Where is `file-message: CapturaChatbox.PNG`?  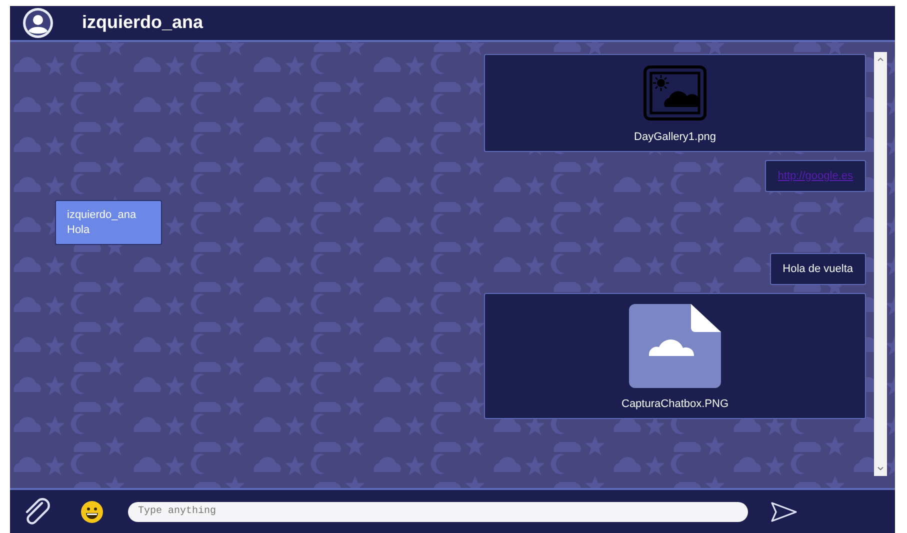
file-message: CapturaChatbox.PNG is located at coordinates (675, 355).